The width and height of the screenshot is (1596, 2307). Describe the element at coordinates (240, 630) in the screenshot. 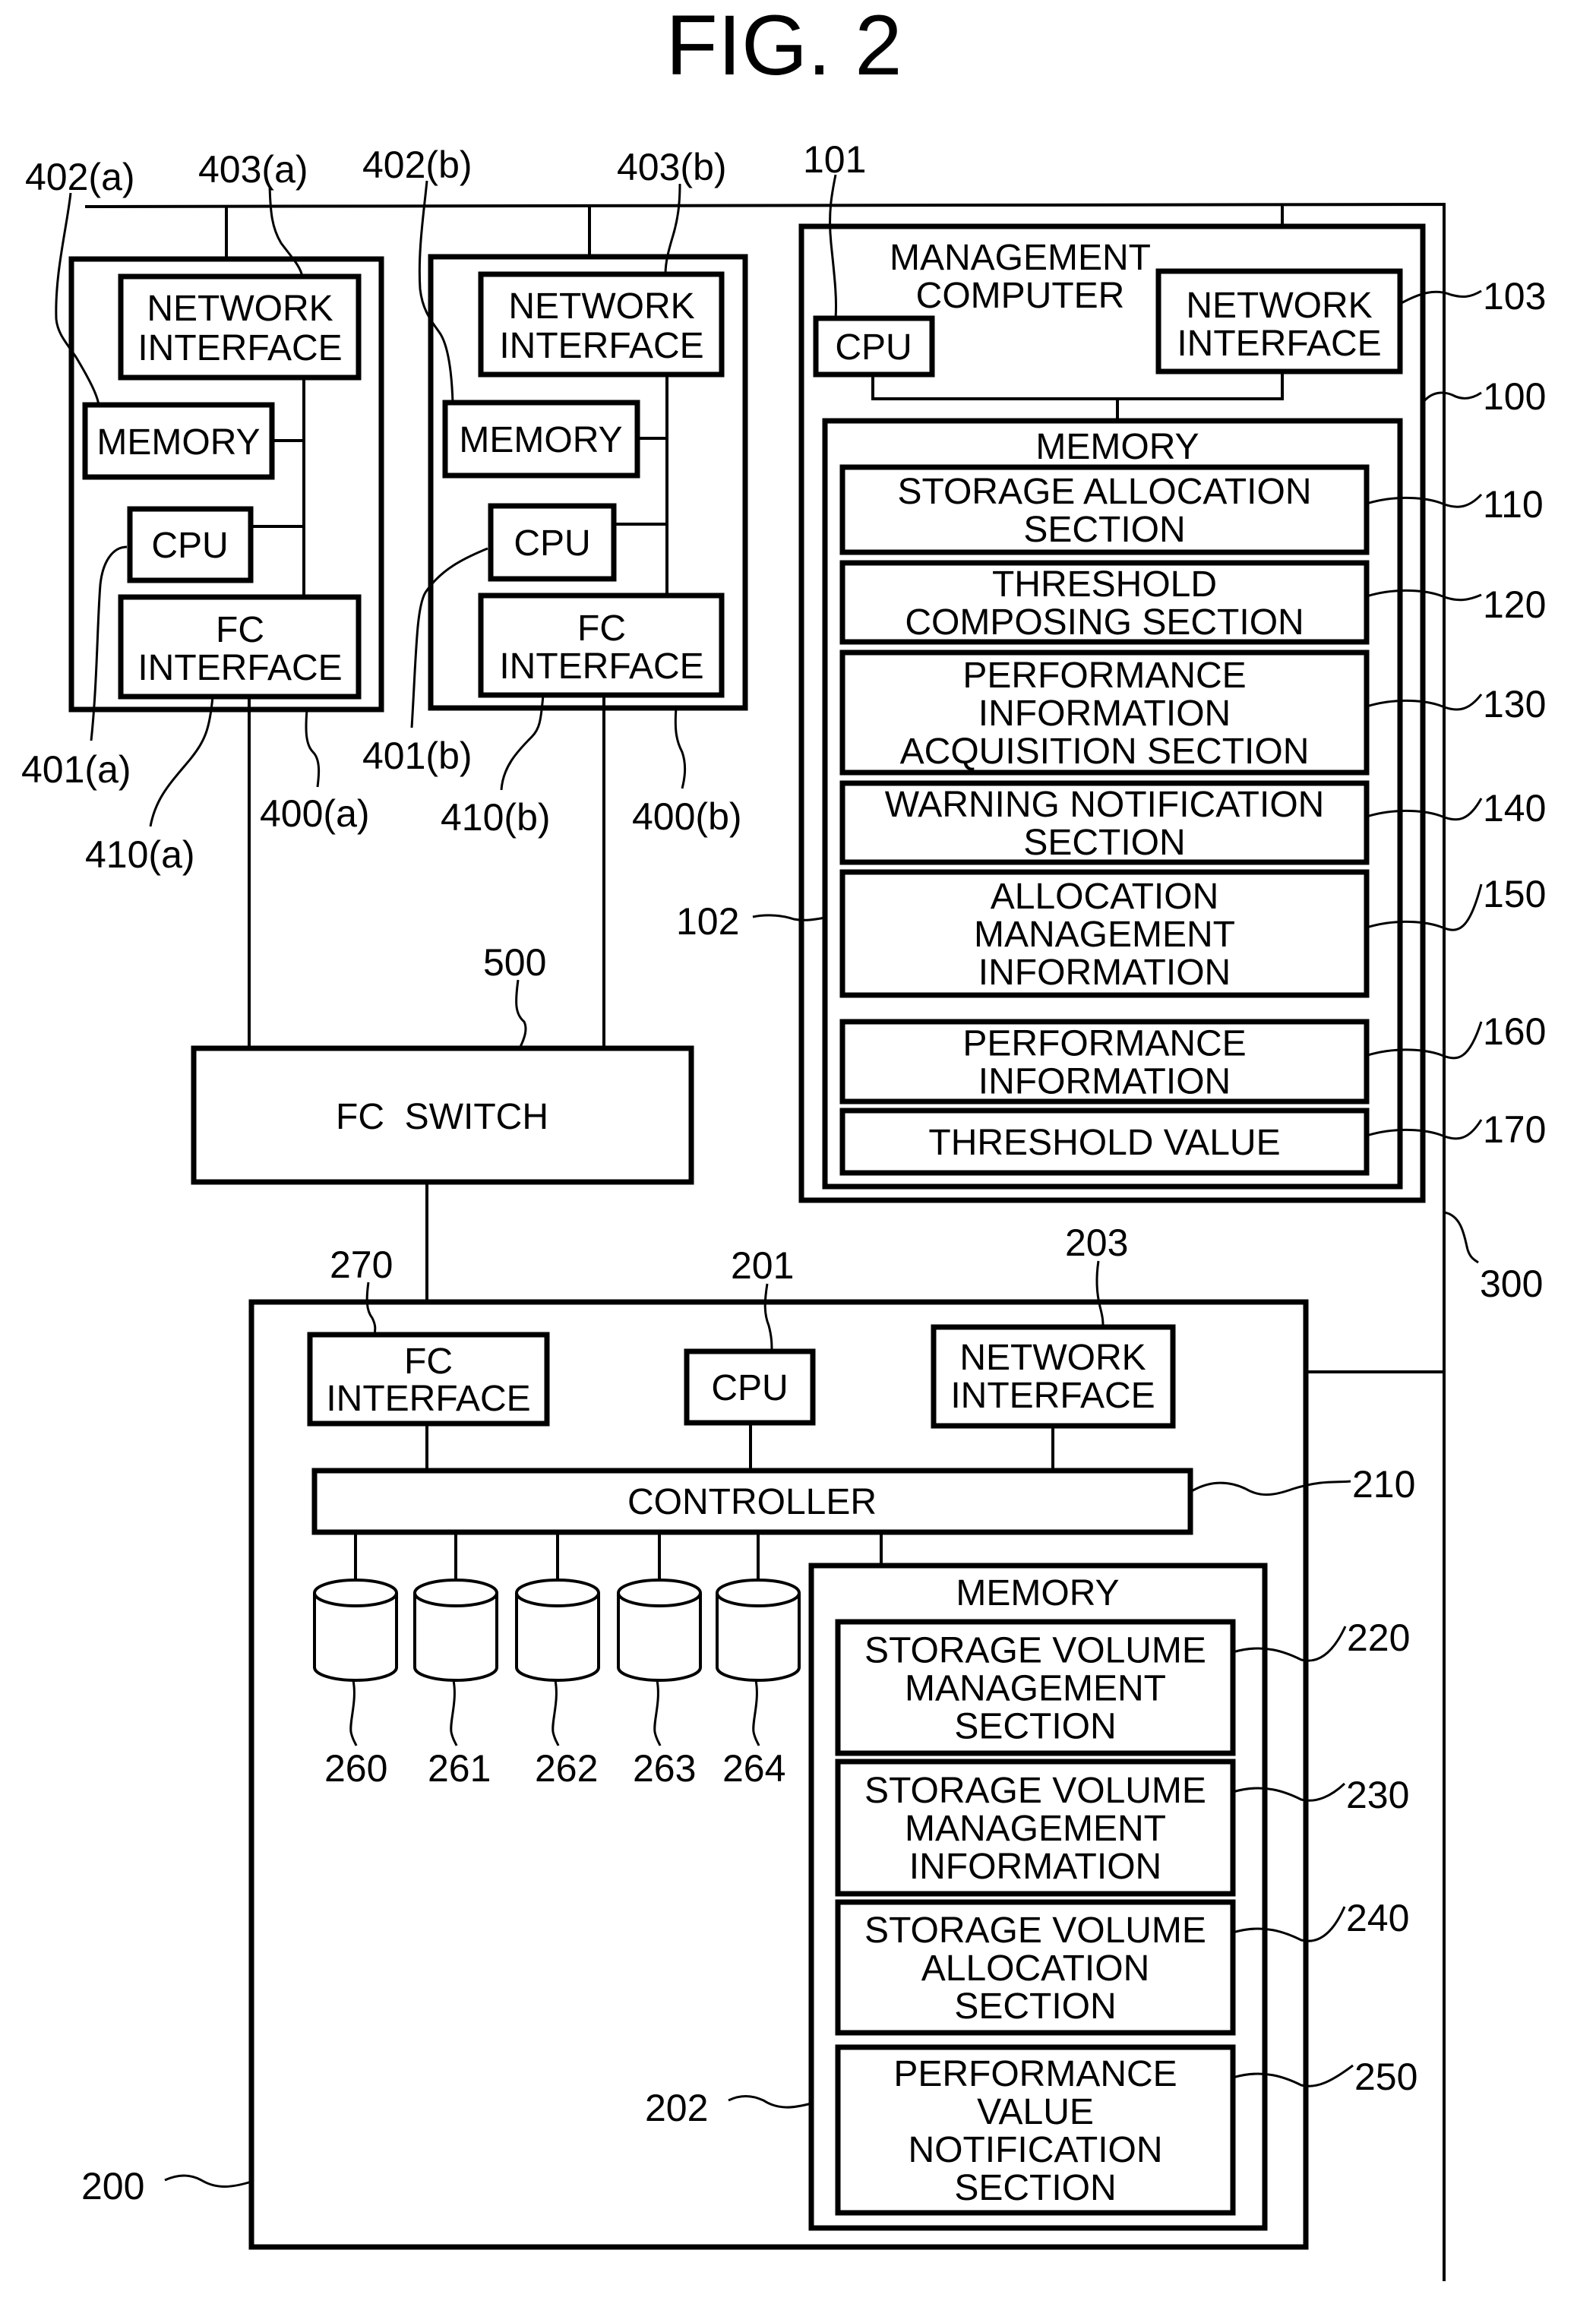

I see `host-a-fc-interface-label-1: FC` at that location.